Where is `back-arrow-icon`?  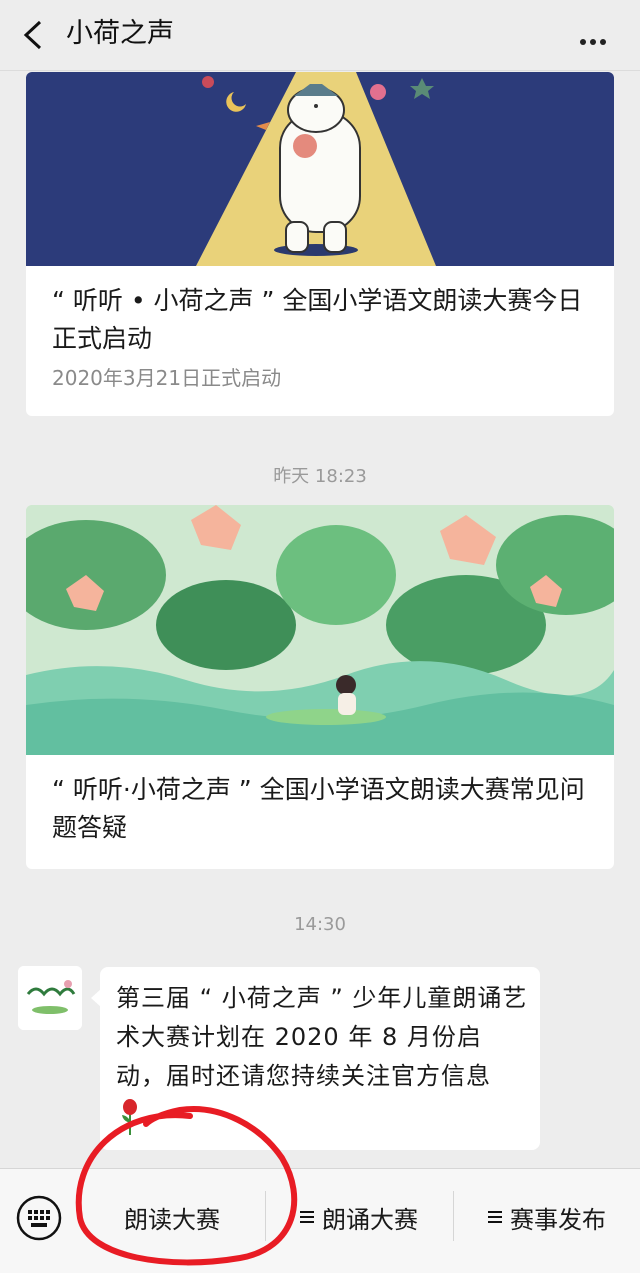
back-arrow-icon is located at coordinates (33, 35).